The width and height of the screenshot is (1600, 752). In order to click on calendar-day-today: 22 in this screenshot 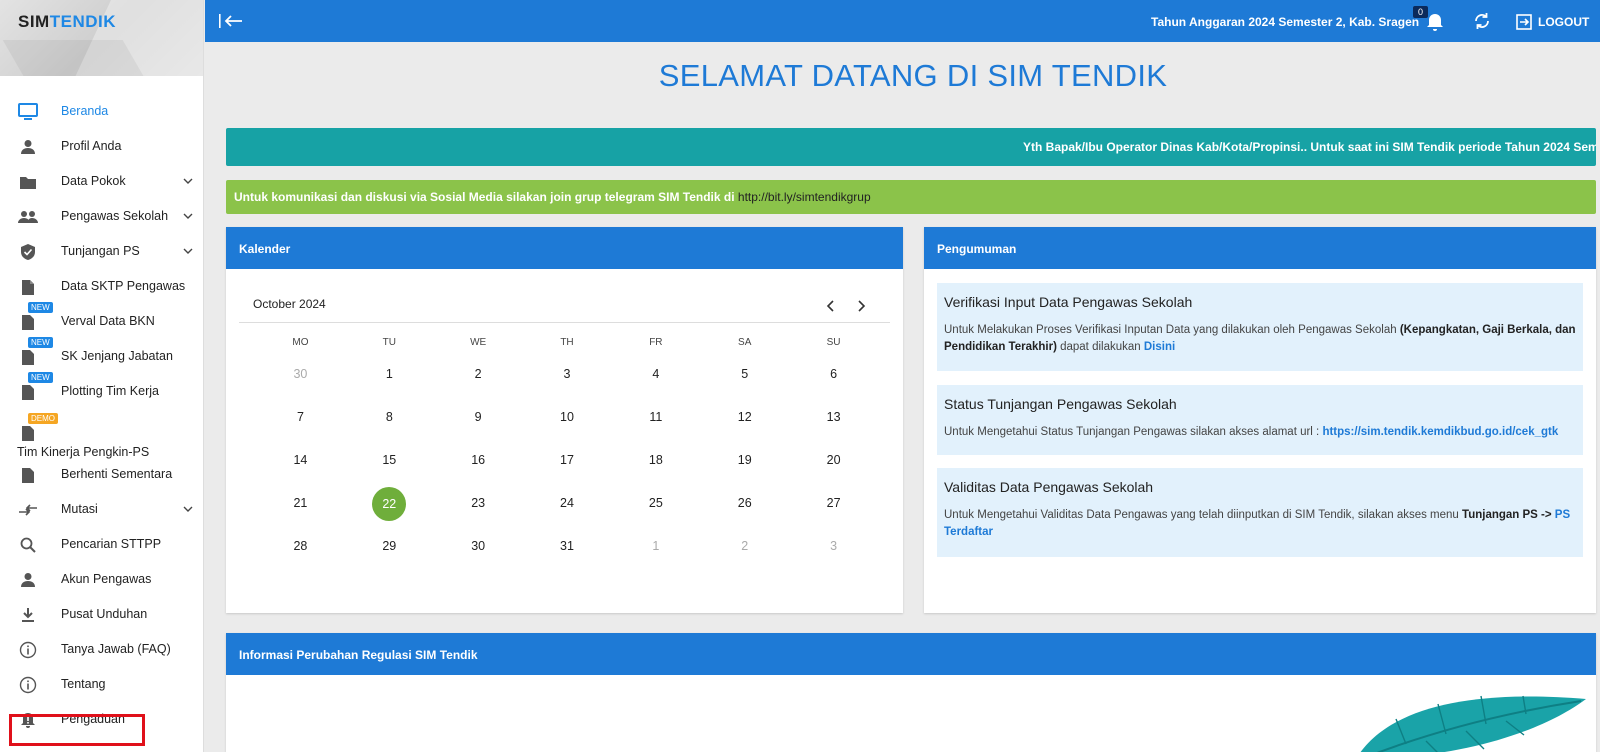, I will do `click(389, 509)`.